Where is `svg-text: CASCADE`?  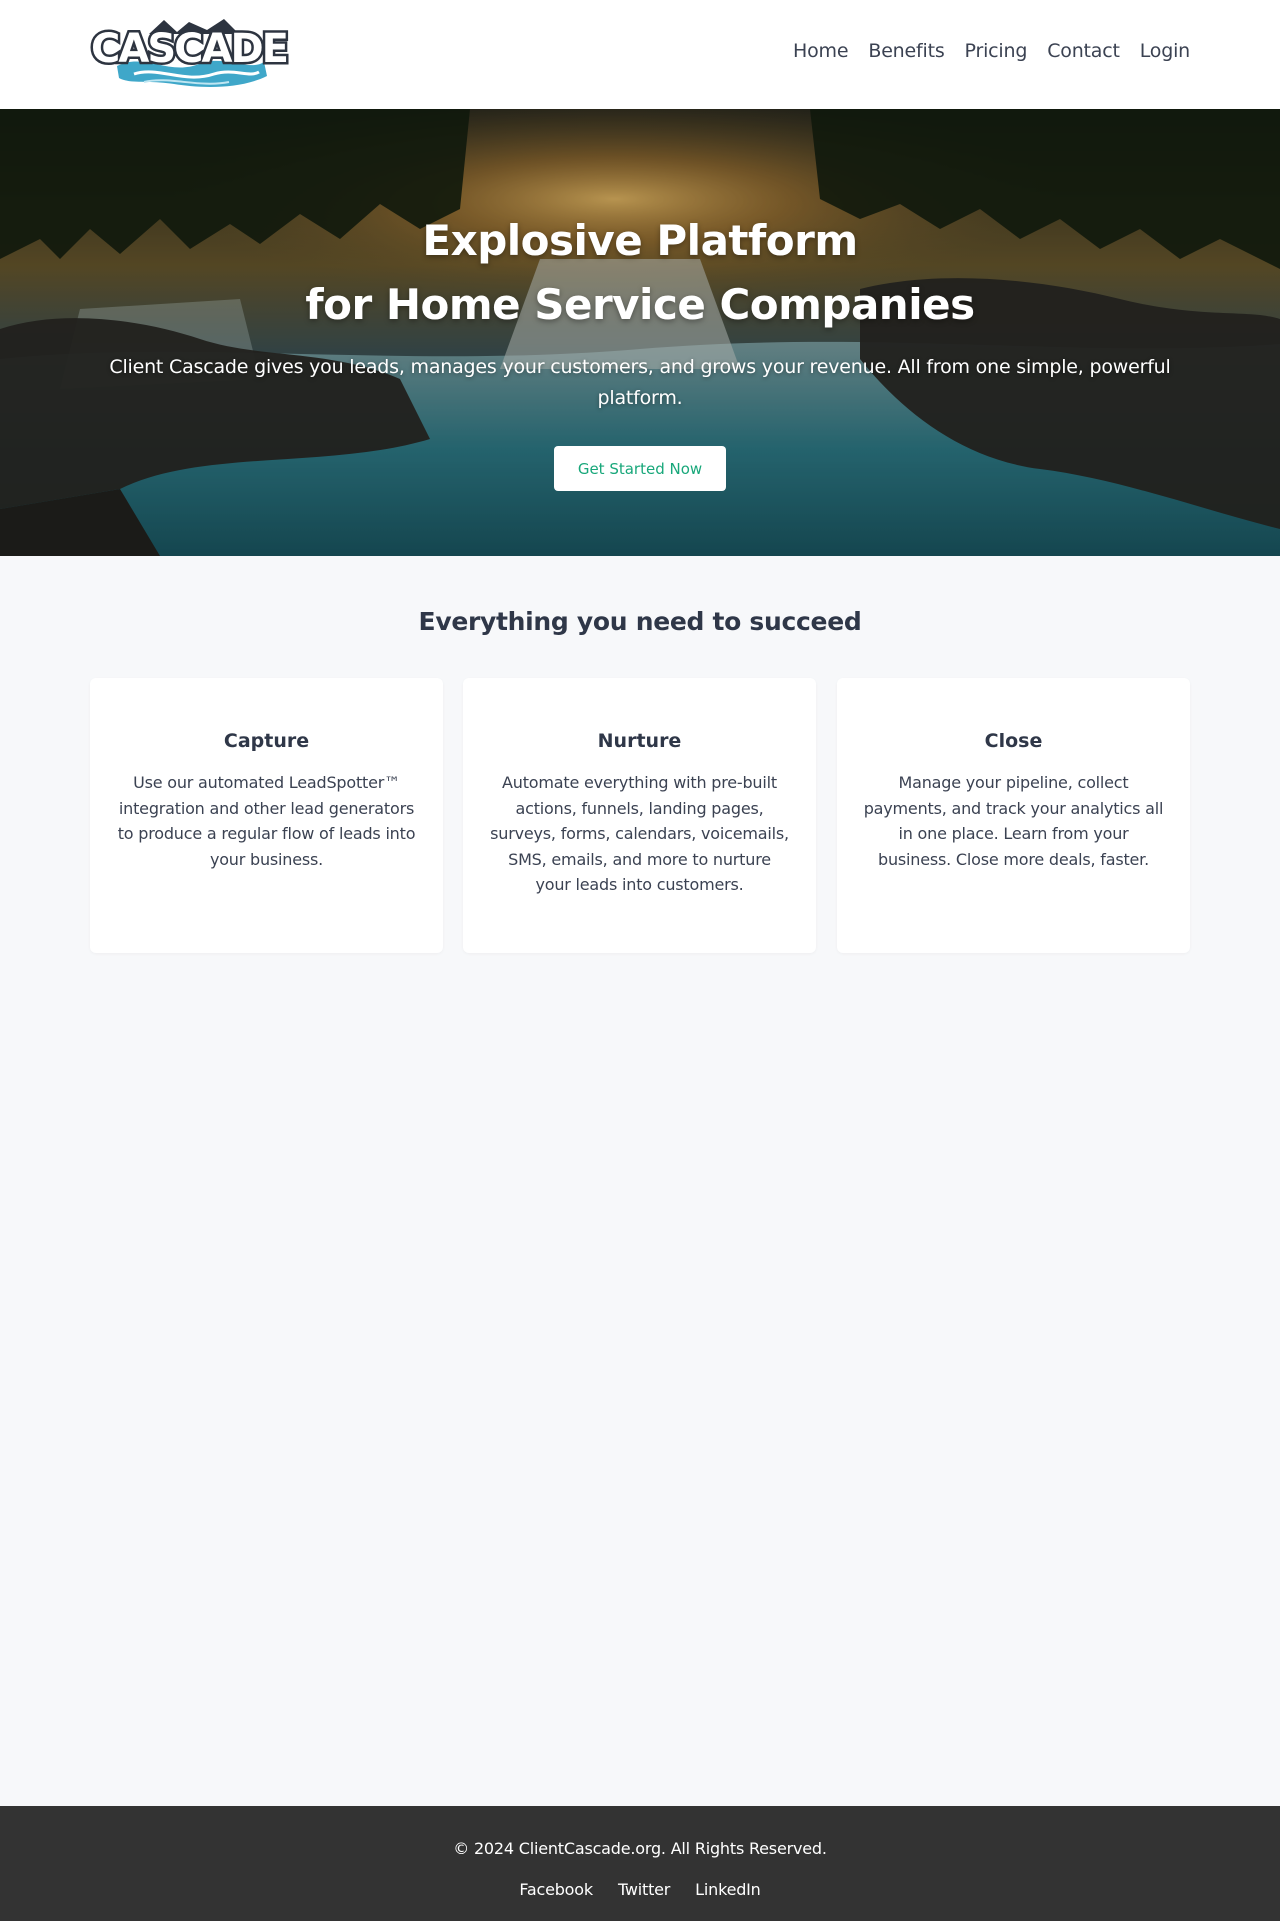 svg-text: CASCADE is located at coordinates (189, 49).